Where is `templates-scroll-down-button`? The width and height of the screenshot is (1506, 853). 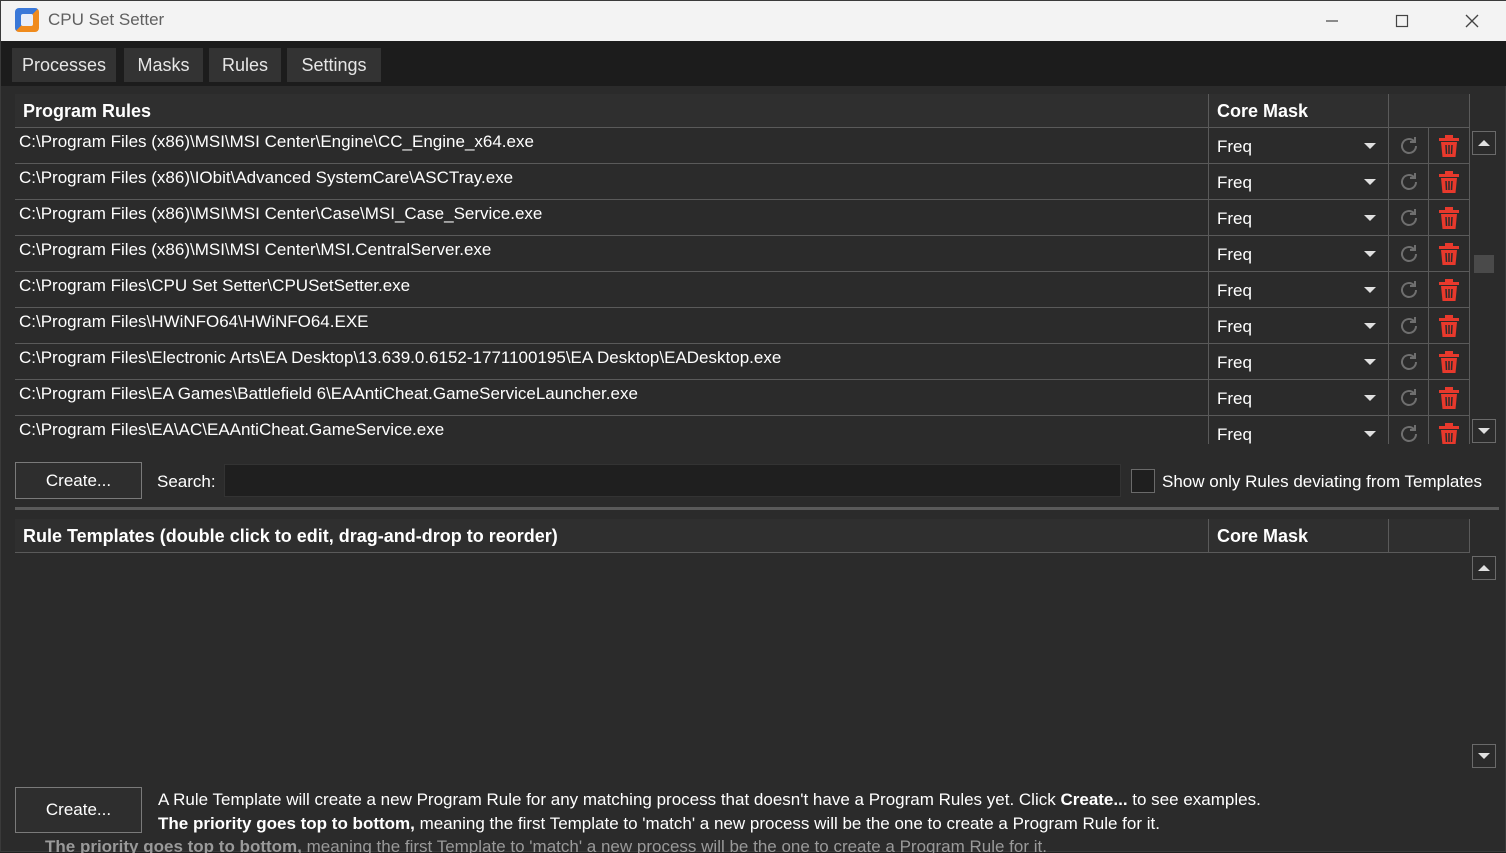
templates-scroll-down-button is located at coordinates (1484, 756).